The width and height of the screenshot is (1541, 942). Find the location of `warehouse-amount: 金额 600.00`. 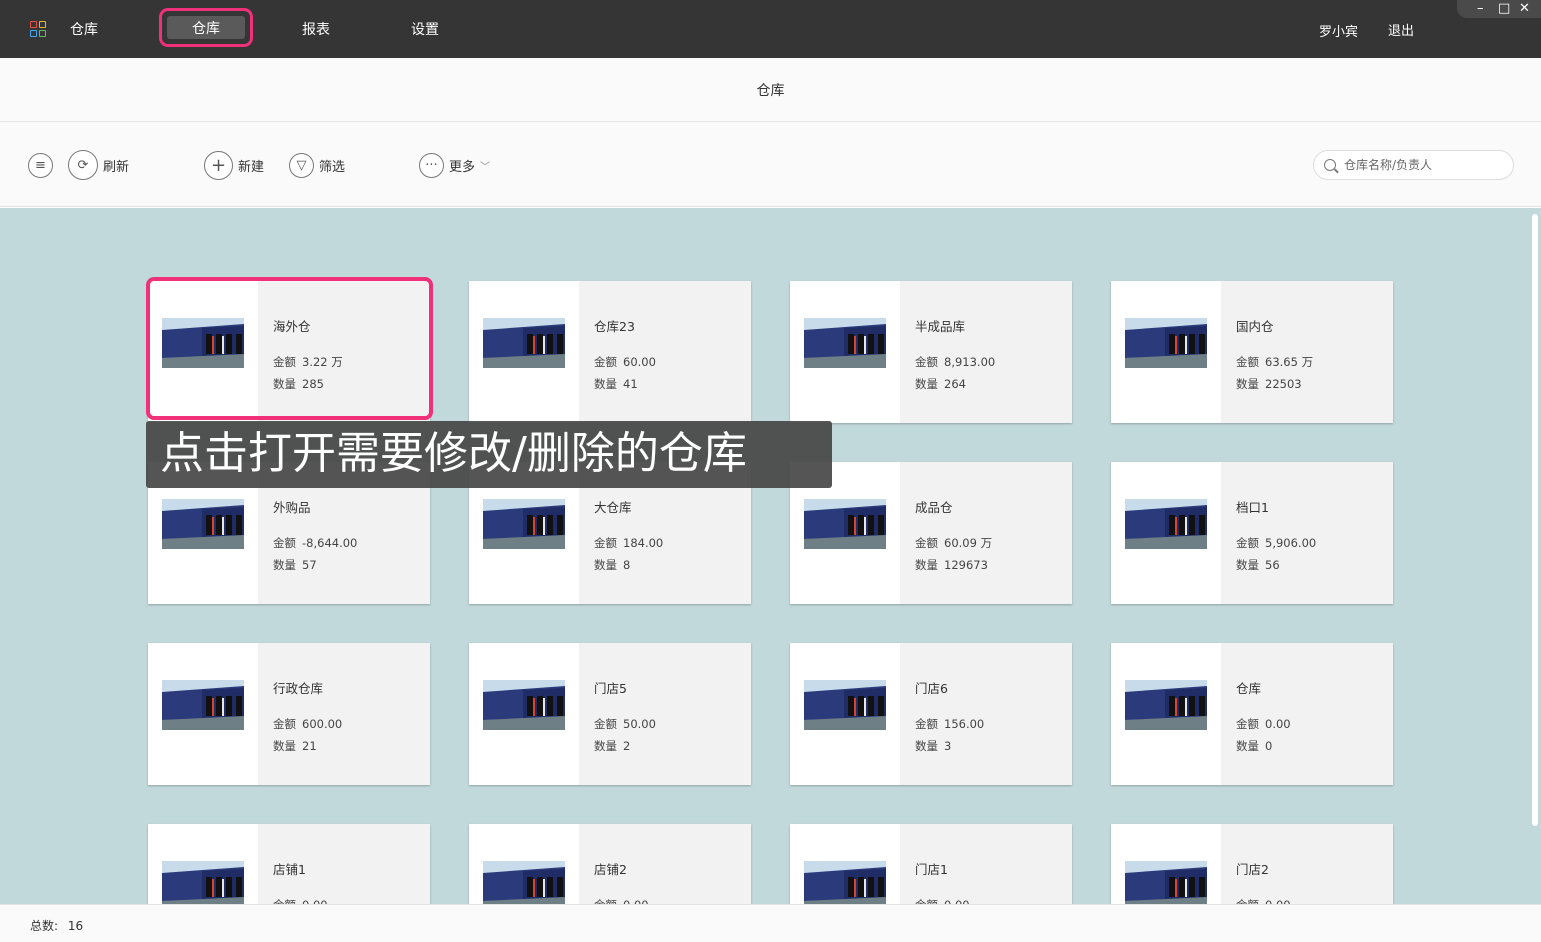

warehouse-amount: 金额 600.00 is located at coordinates (307, 724).